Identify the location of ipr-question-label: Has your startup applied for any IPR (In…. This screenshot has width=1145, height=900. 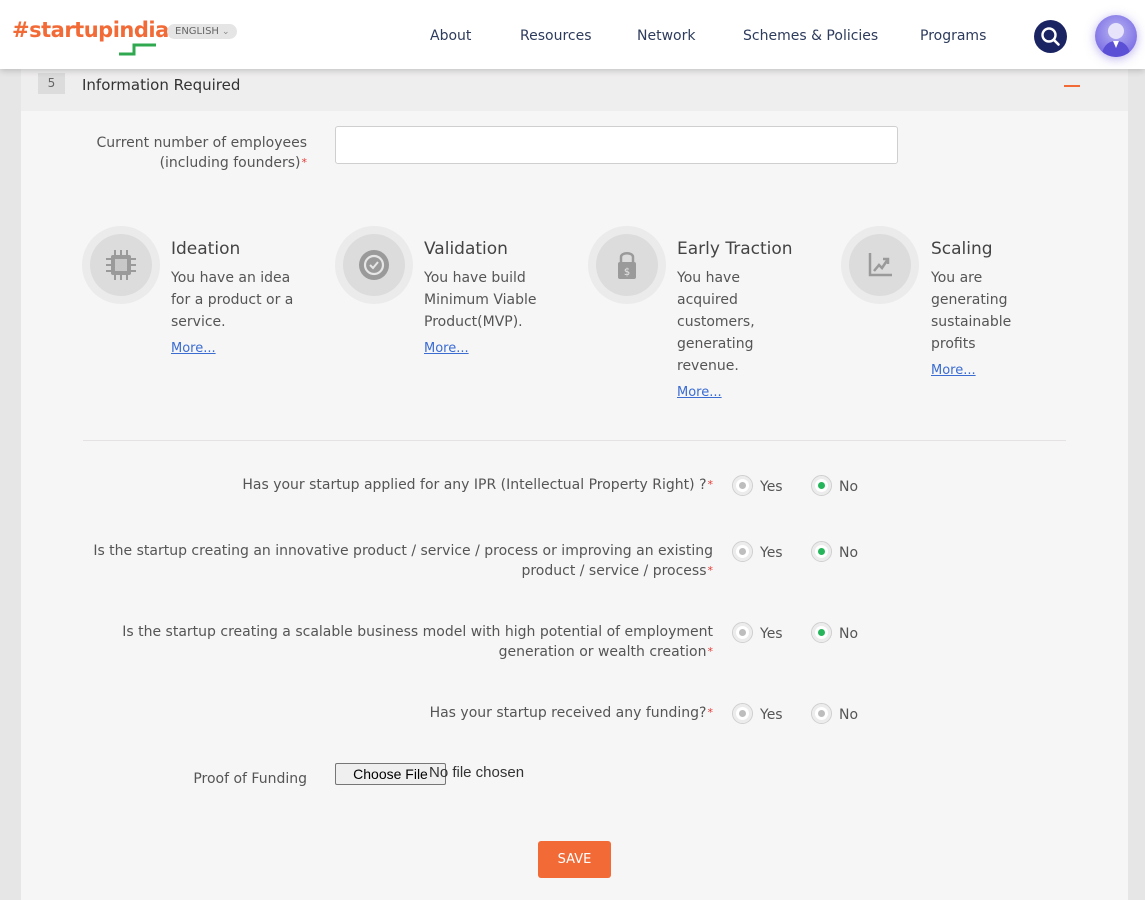
(478, 485).